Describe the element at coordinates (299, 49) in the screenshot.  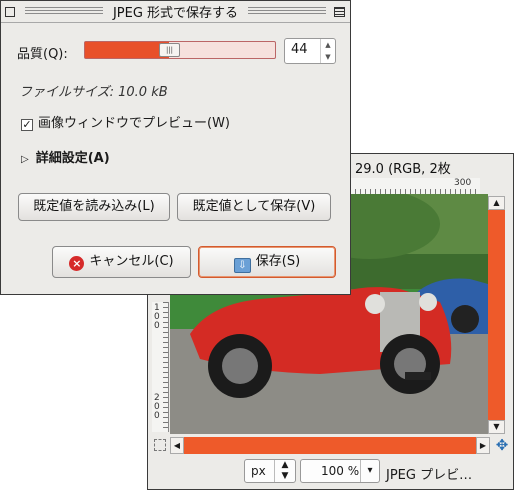
I see `quality-value: 44` at that location.